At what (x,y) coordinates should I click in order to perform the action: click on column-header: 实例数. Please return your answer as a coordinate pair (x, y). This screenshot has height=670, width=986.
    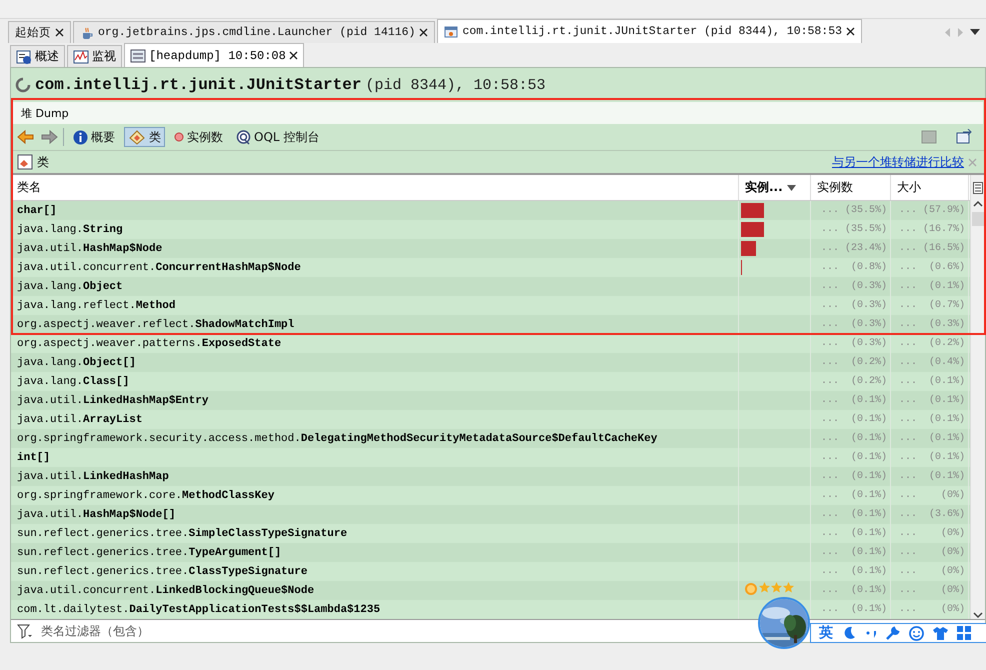
    Looking at the image, I should click on (851, 187).